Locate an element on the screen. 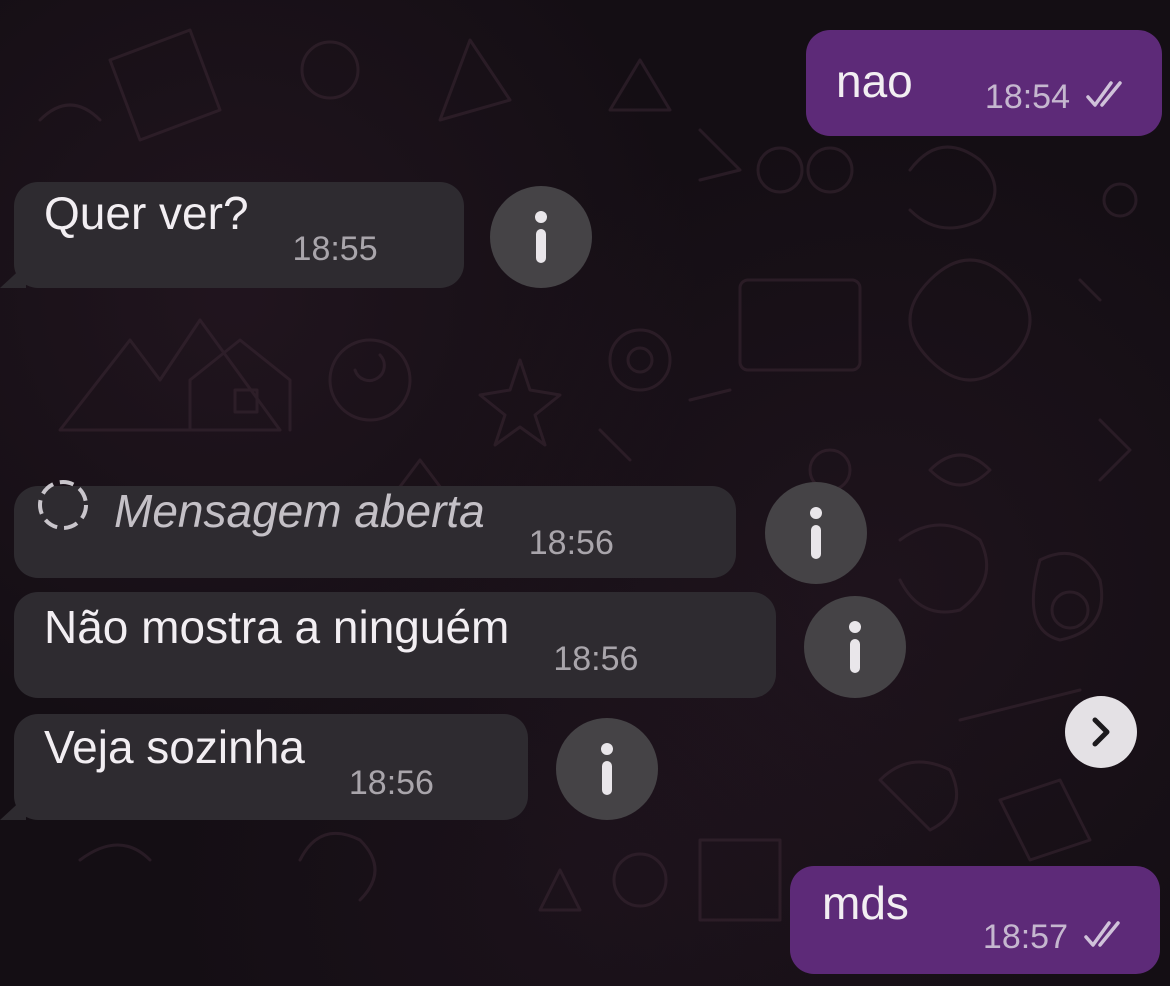 This screenshot has height=986, width=1170. message-bubble-incoming: Quer ver? 18:55 is located at coordinates (239, 235).